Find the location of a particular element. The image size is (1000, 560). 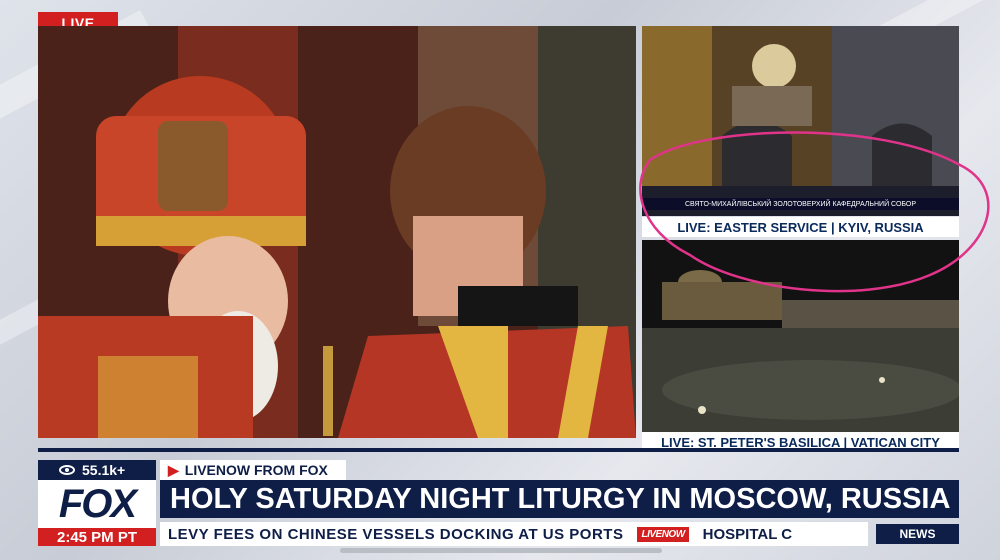

source-label-text: LIVENOW FROM FOX is located at coordinates (256, 470).